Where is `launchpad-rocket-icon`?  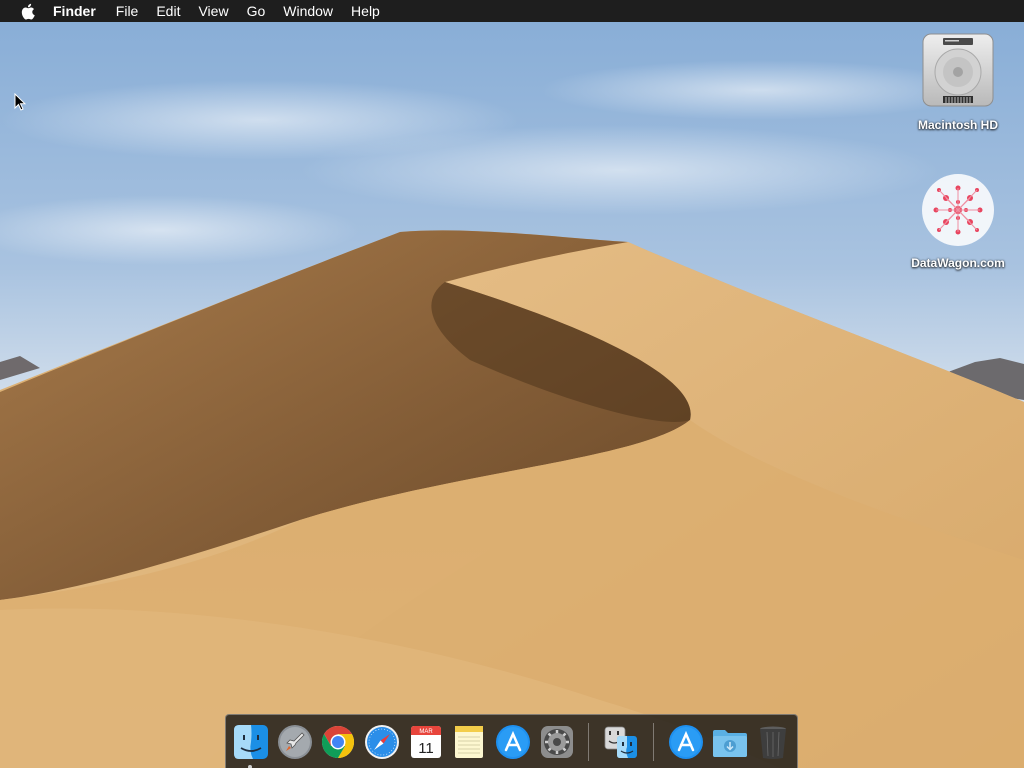
launchpad-rocket-icon is located at coordinates (294, 741).